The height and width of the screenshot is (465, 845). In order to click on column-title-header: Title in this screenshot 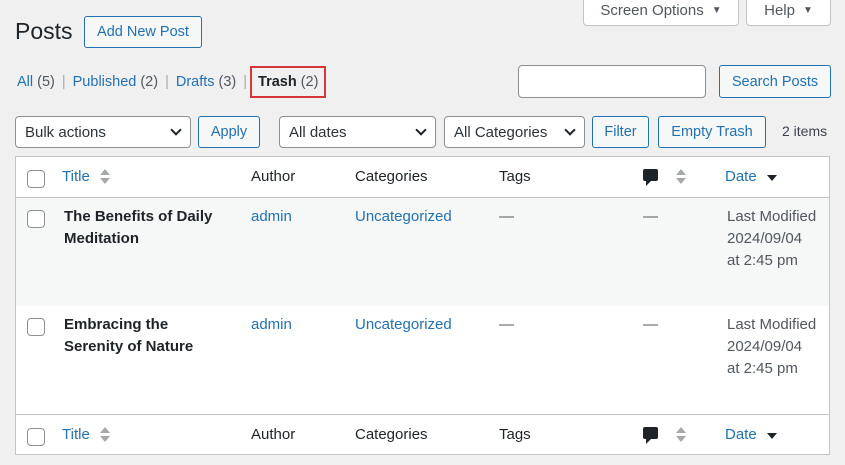, I will do `click(86, 177)`.